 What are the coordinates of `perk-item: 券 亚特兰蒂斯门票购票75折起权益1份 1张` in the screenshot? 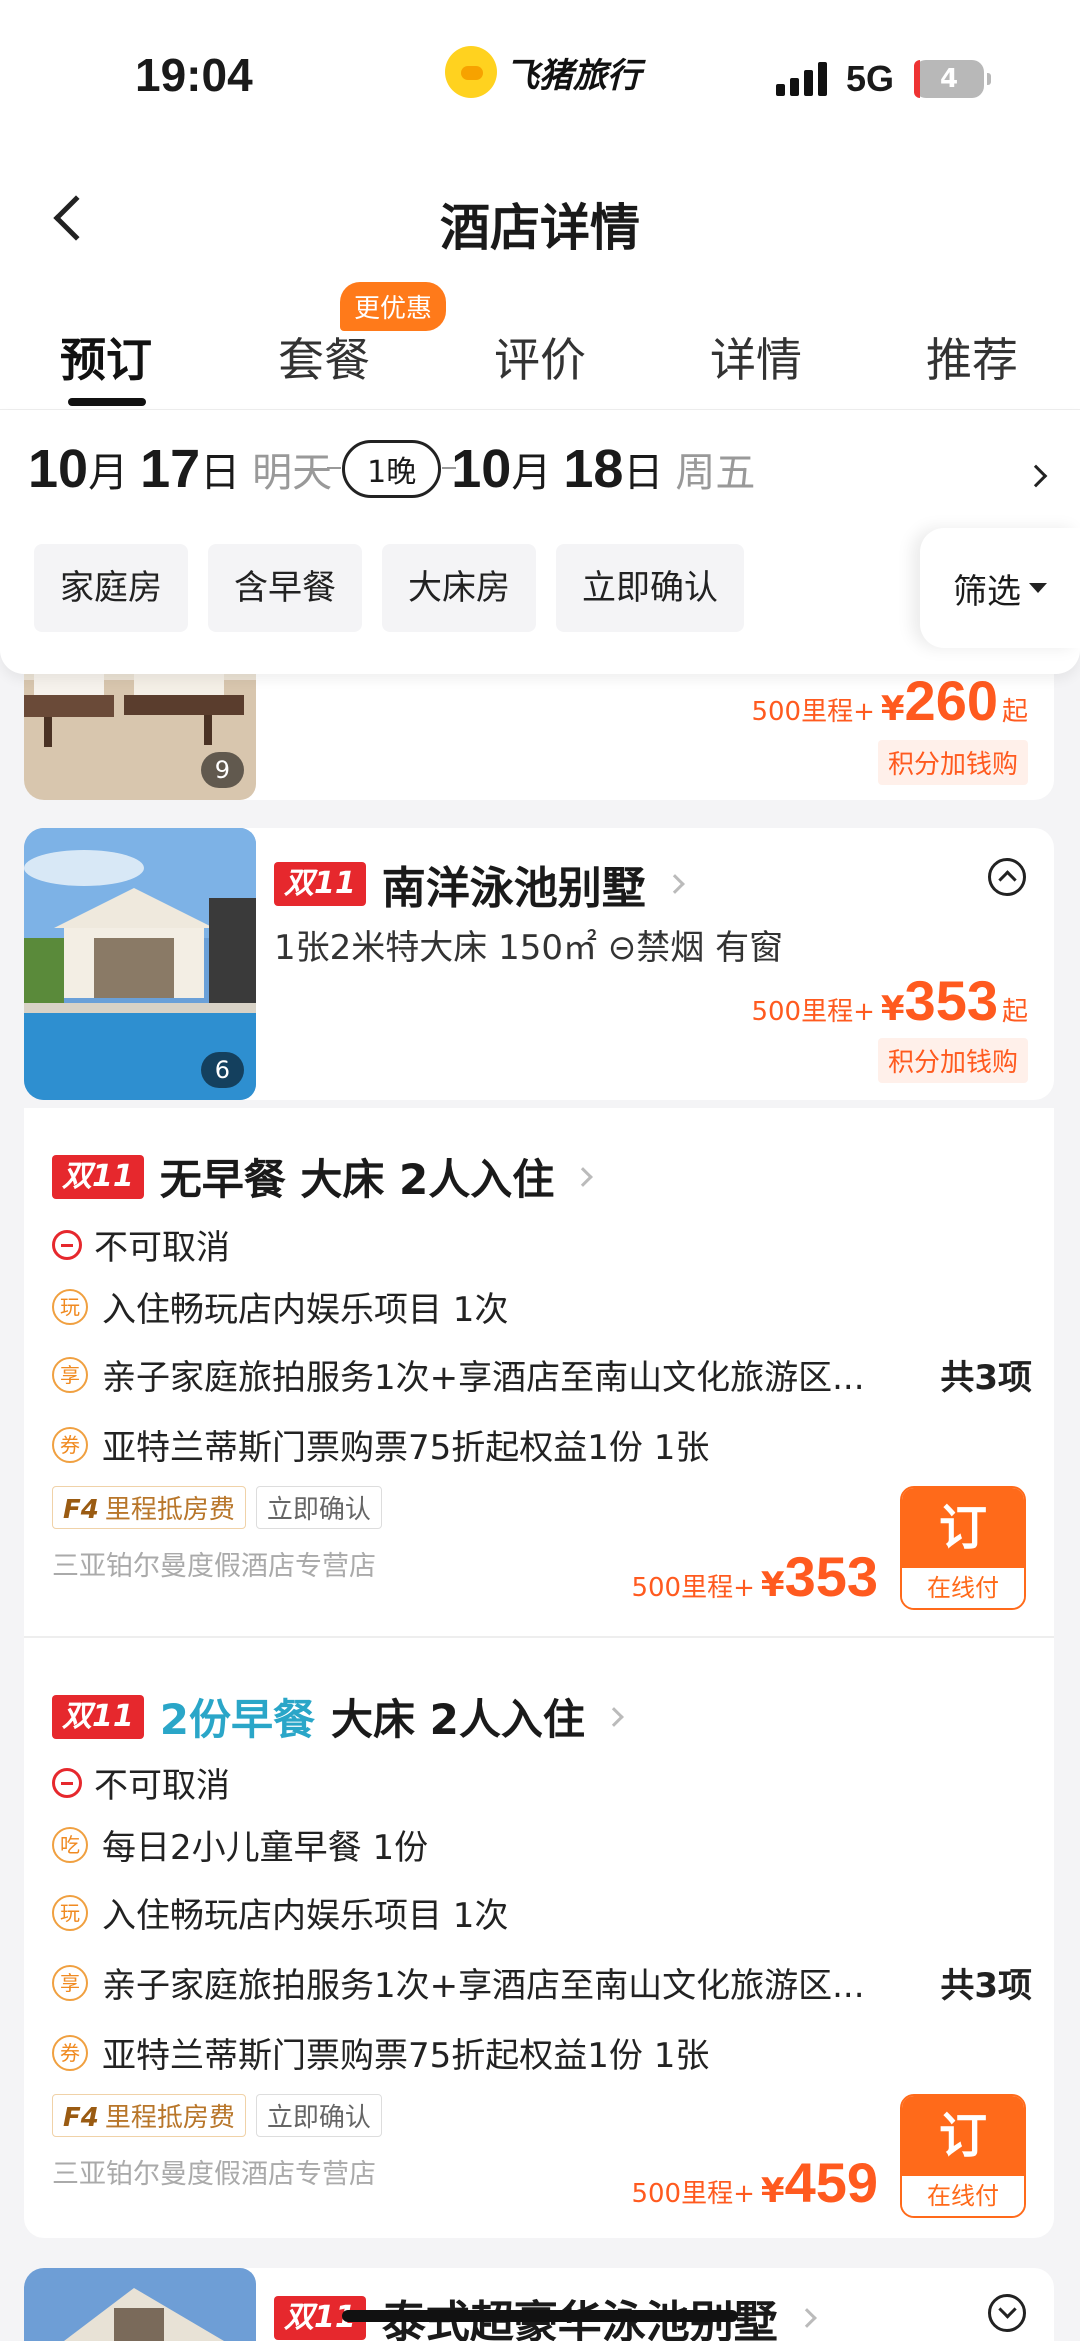 It's located at (542, 2052).